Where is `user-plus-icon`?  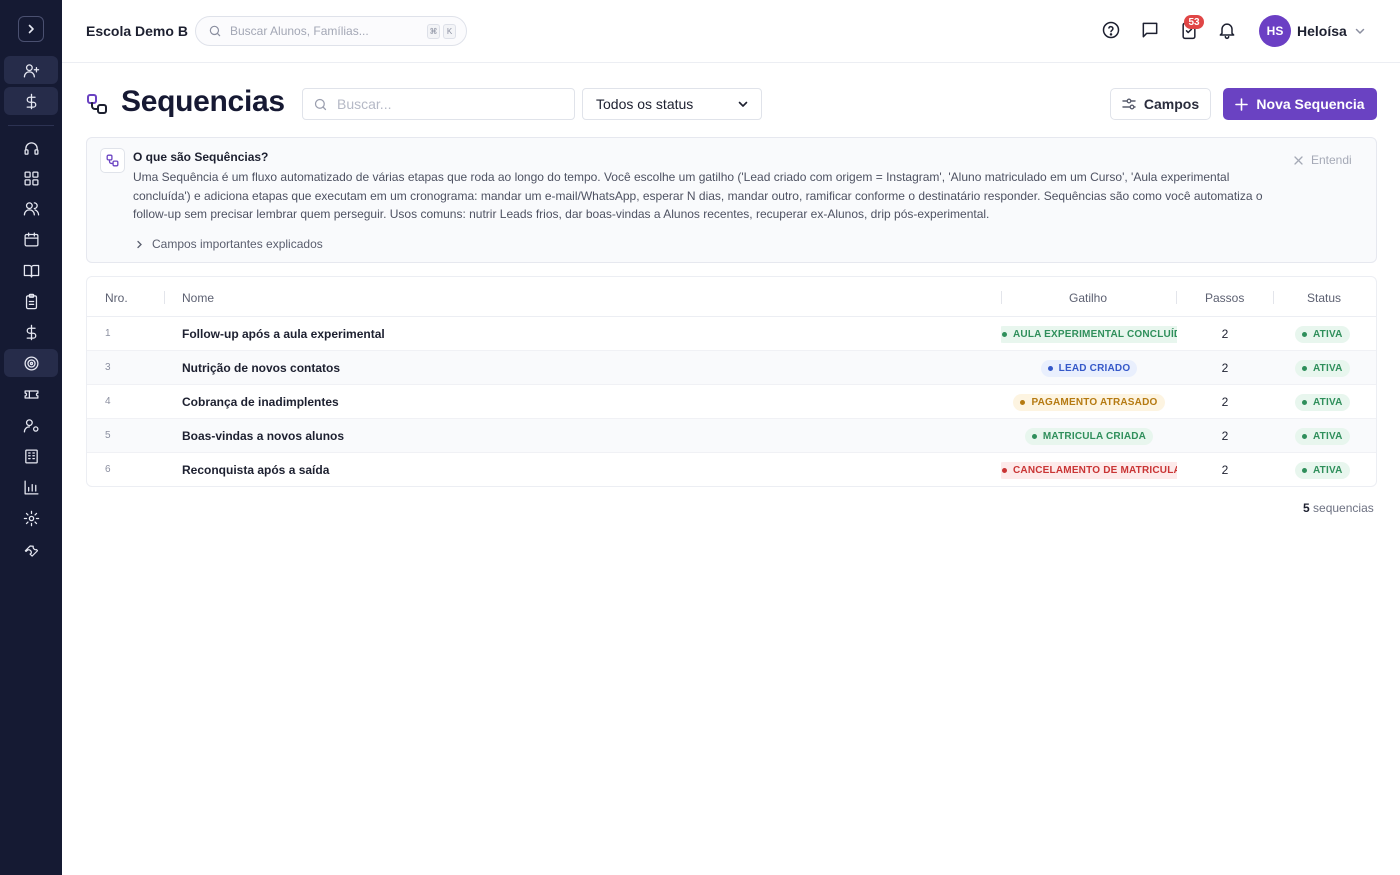
user-plus-icon is located at coordinates (31, 70).